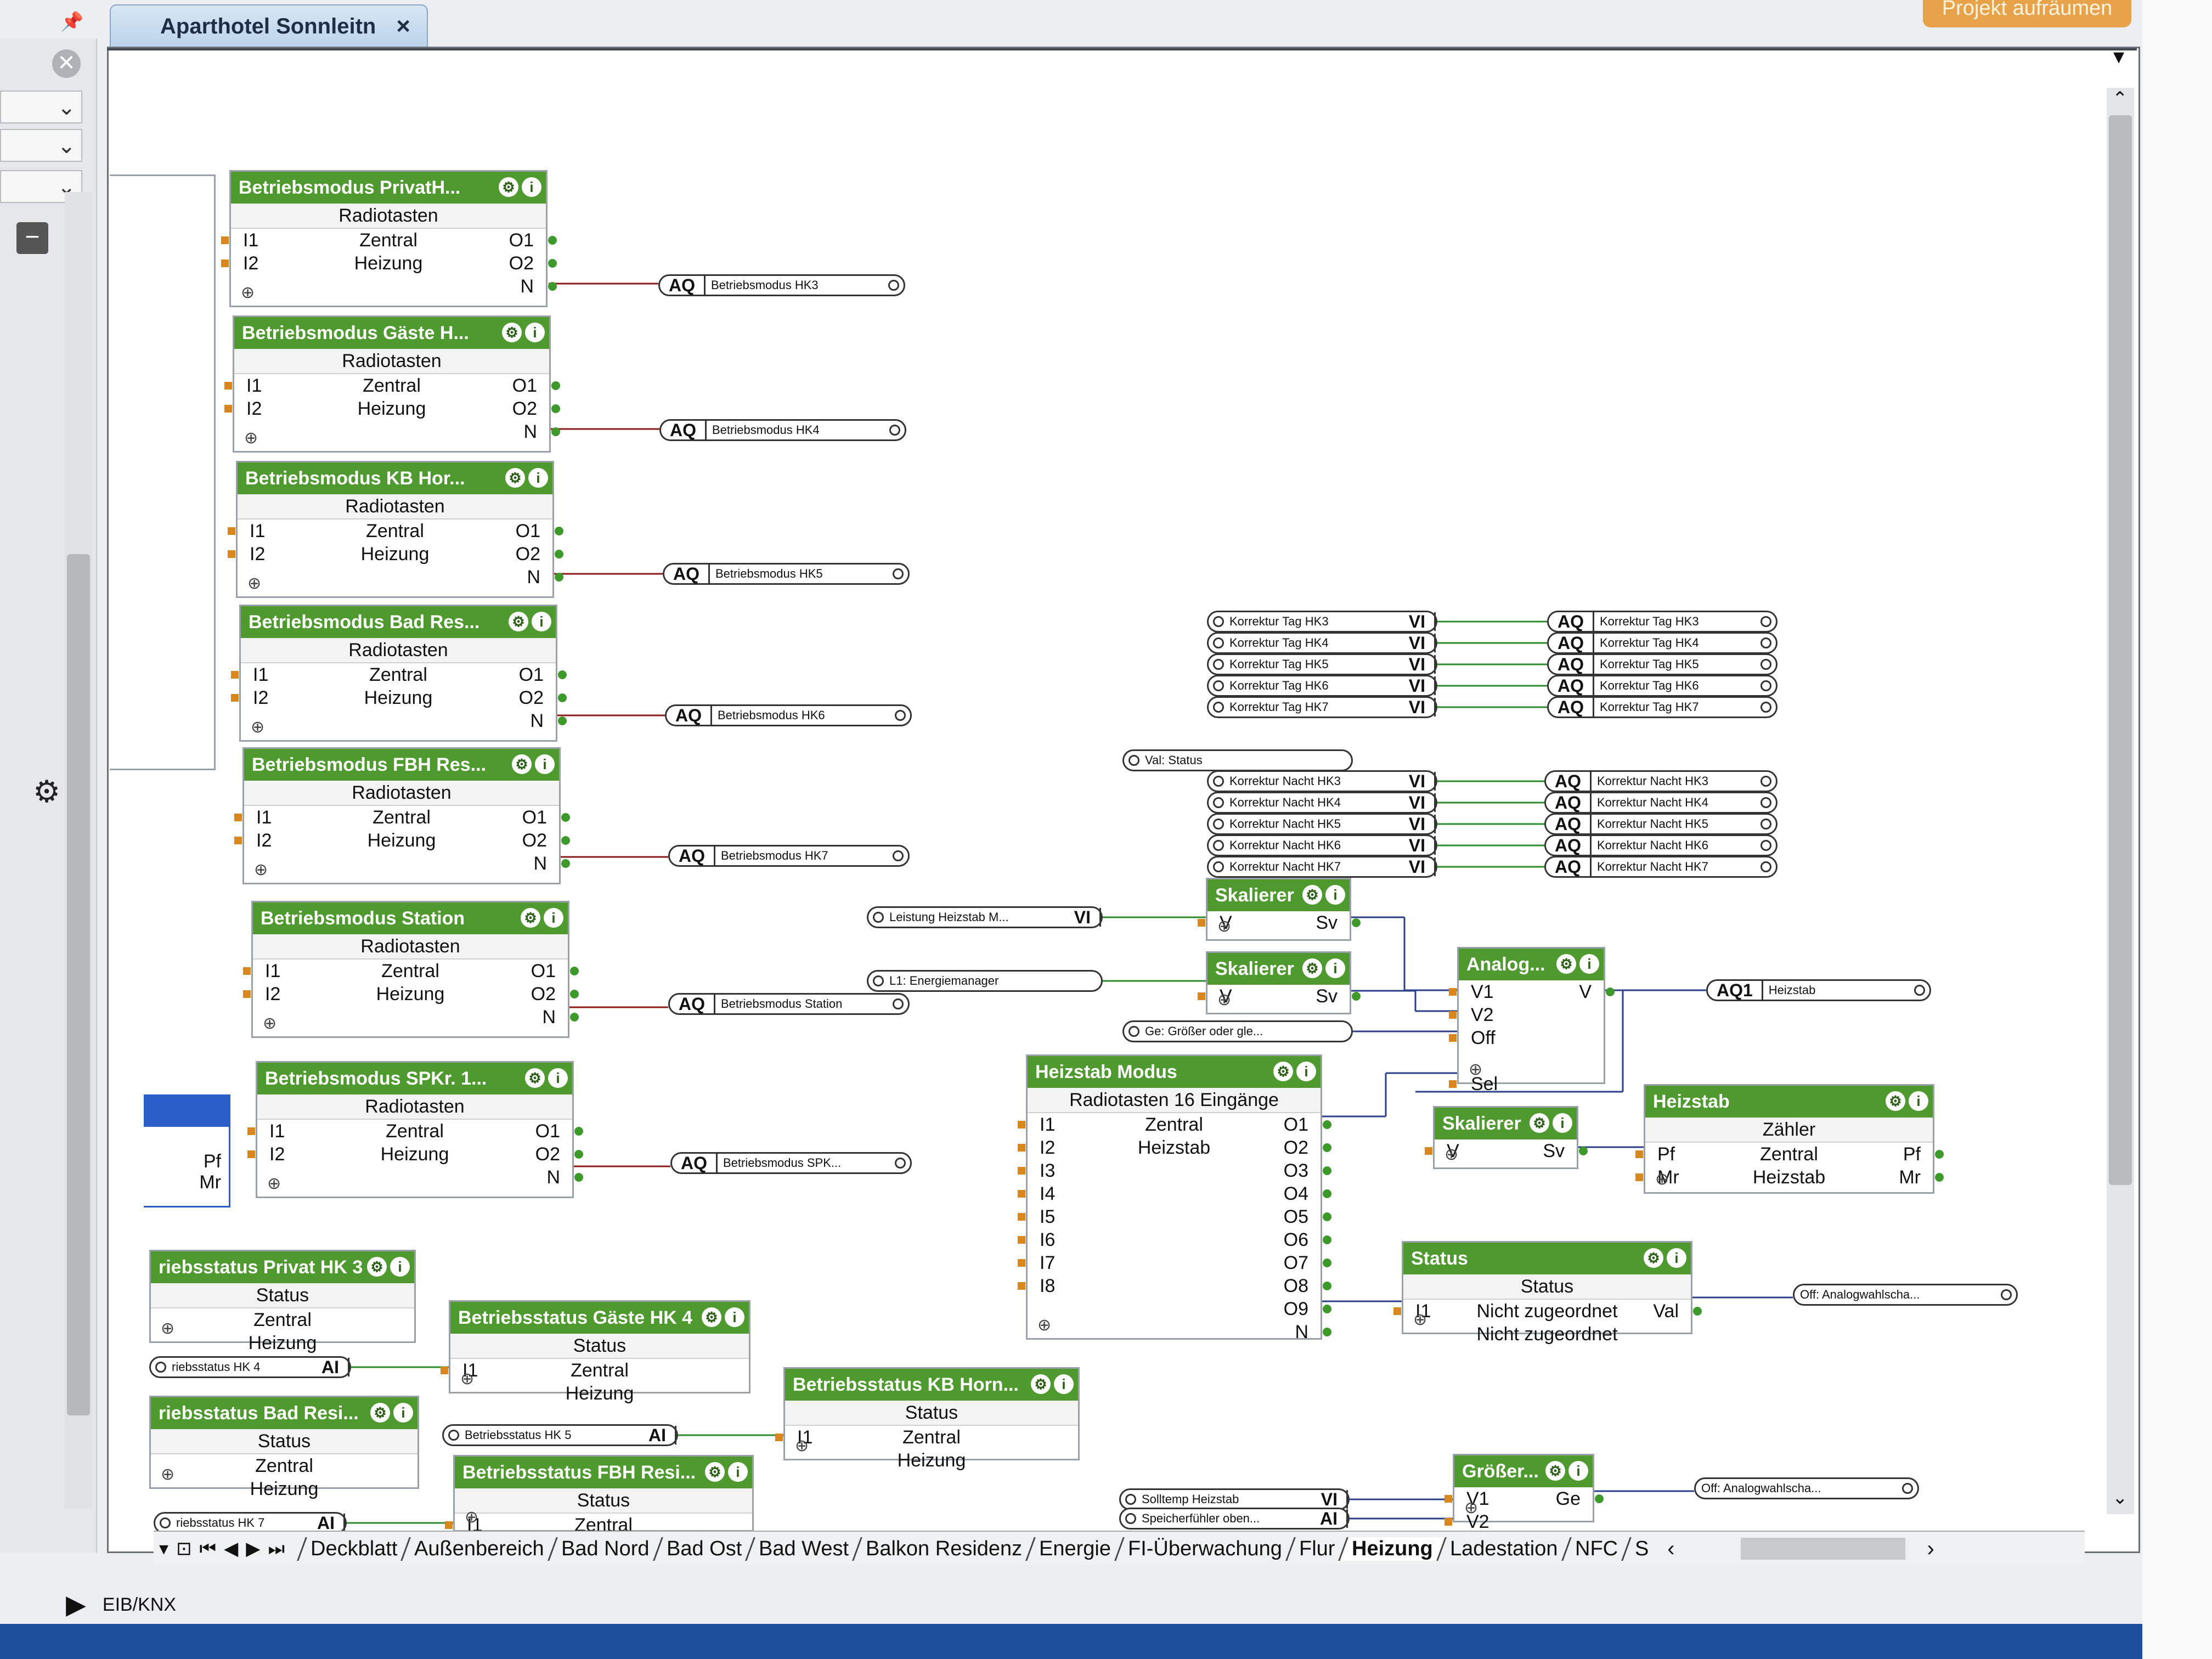  I want to click on bs-hk4-input: riebsstatus HK 4 AI, so click(250, 1367).